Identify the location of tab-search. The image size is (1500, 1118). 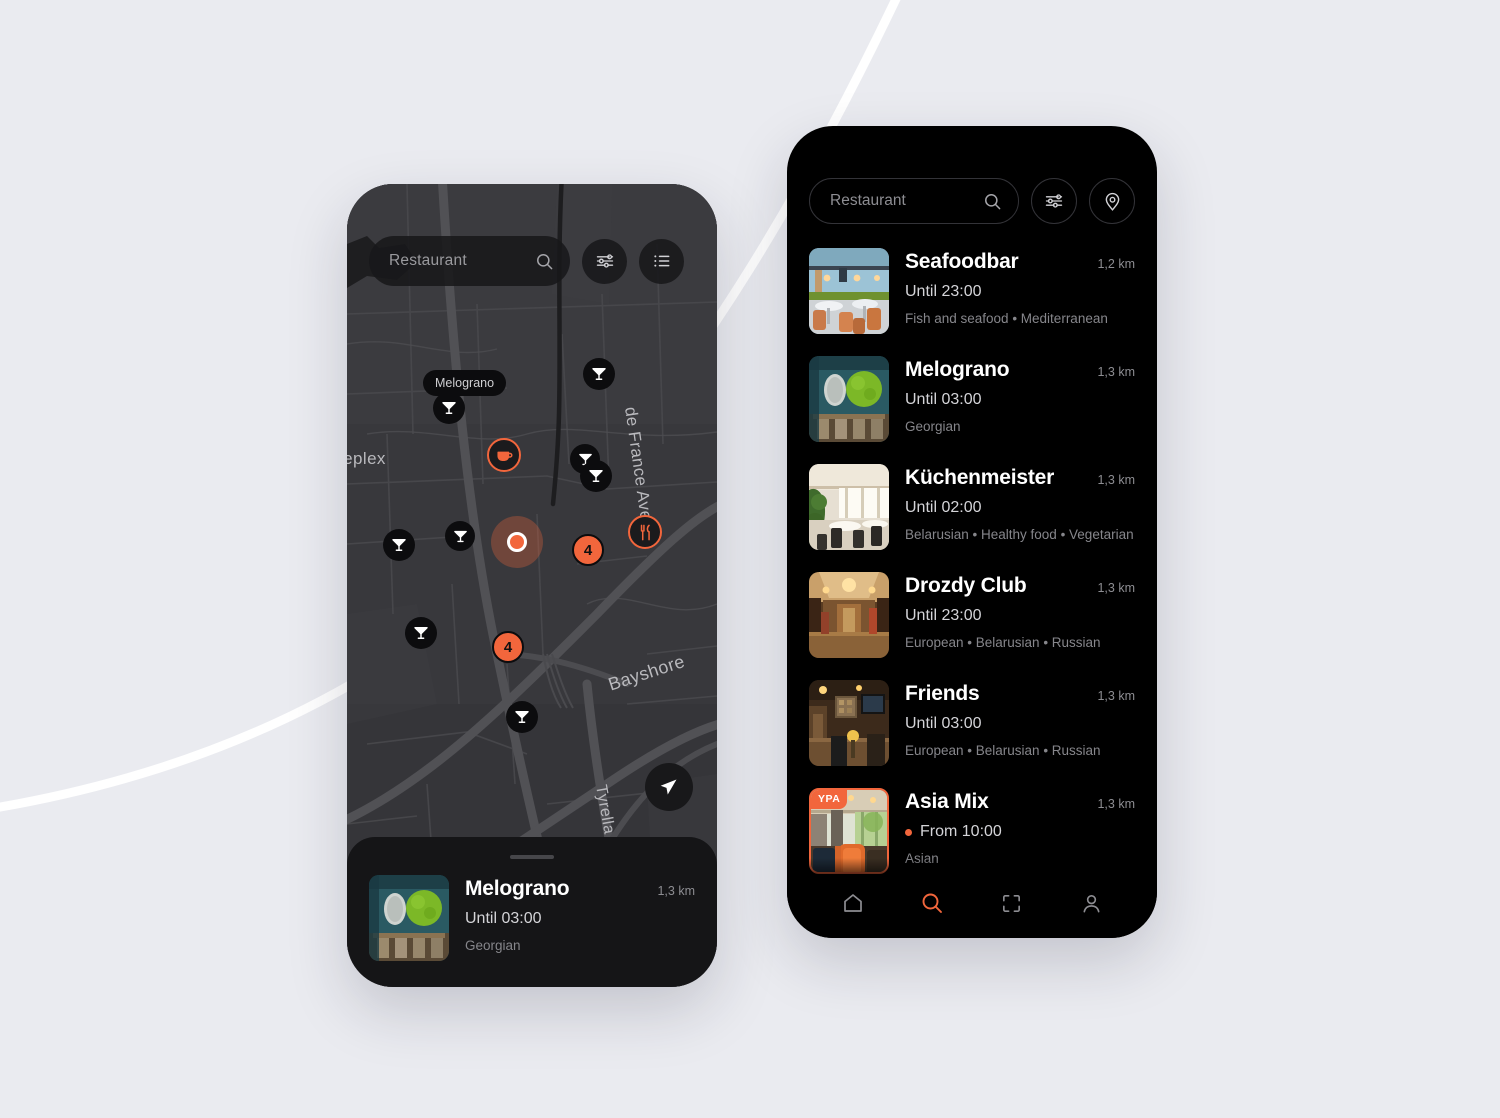
(933, 903).